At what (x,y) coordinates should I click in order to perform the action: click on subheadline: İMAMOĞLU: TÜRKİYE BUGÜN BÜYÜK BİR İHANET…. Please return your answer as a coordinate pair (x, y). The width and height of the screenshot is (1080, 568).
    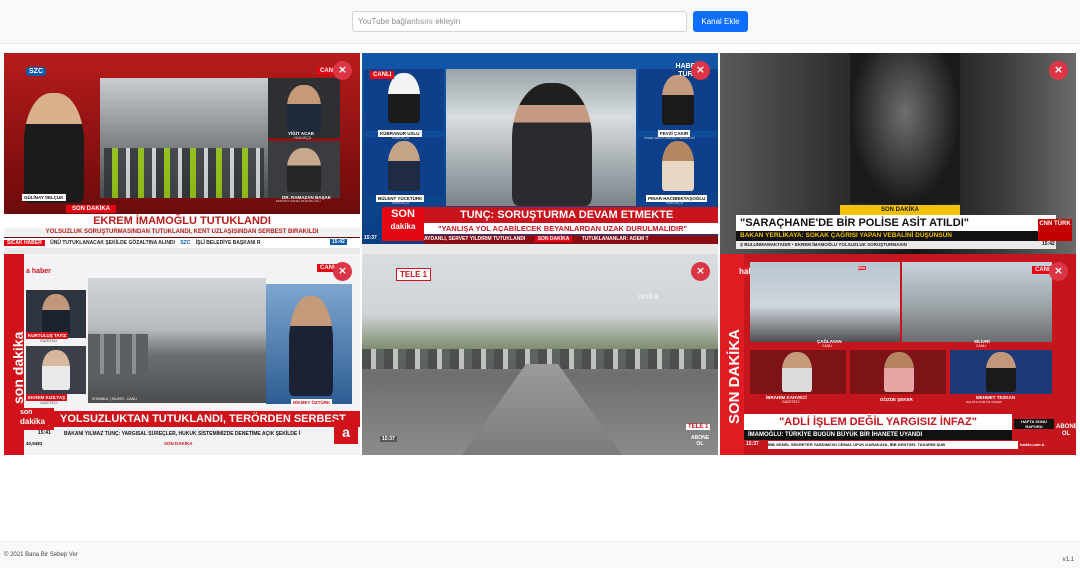
    Looking at the image, I should click on (878, 435).